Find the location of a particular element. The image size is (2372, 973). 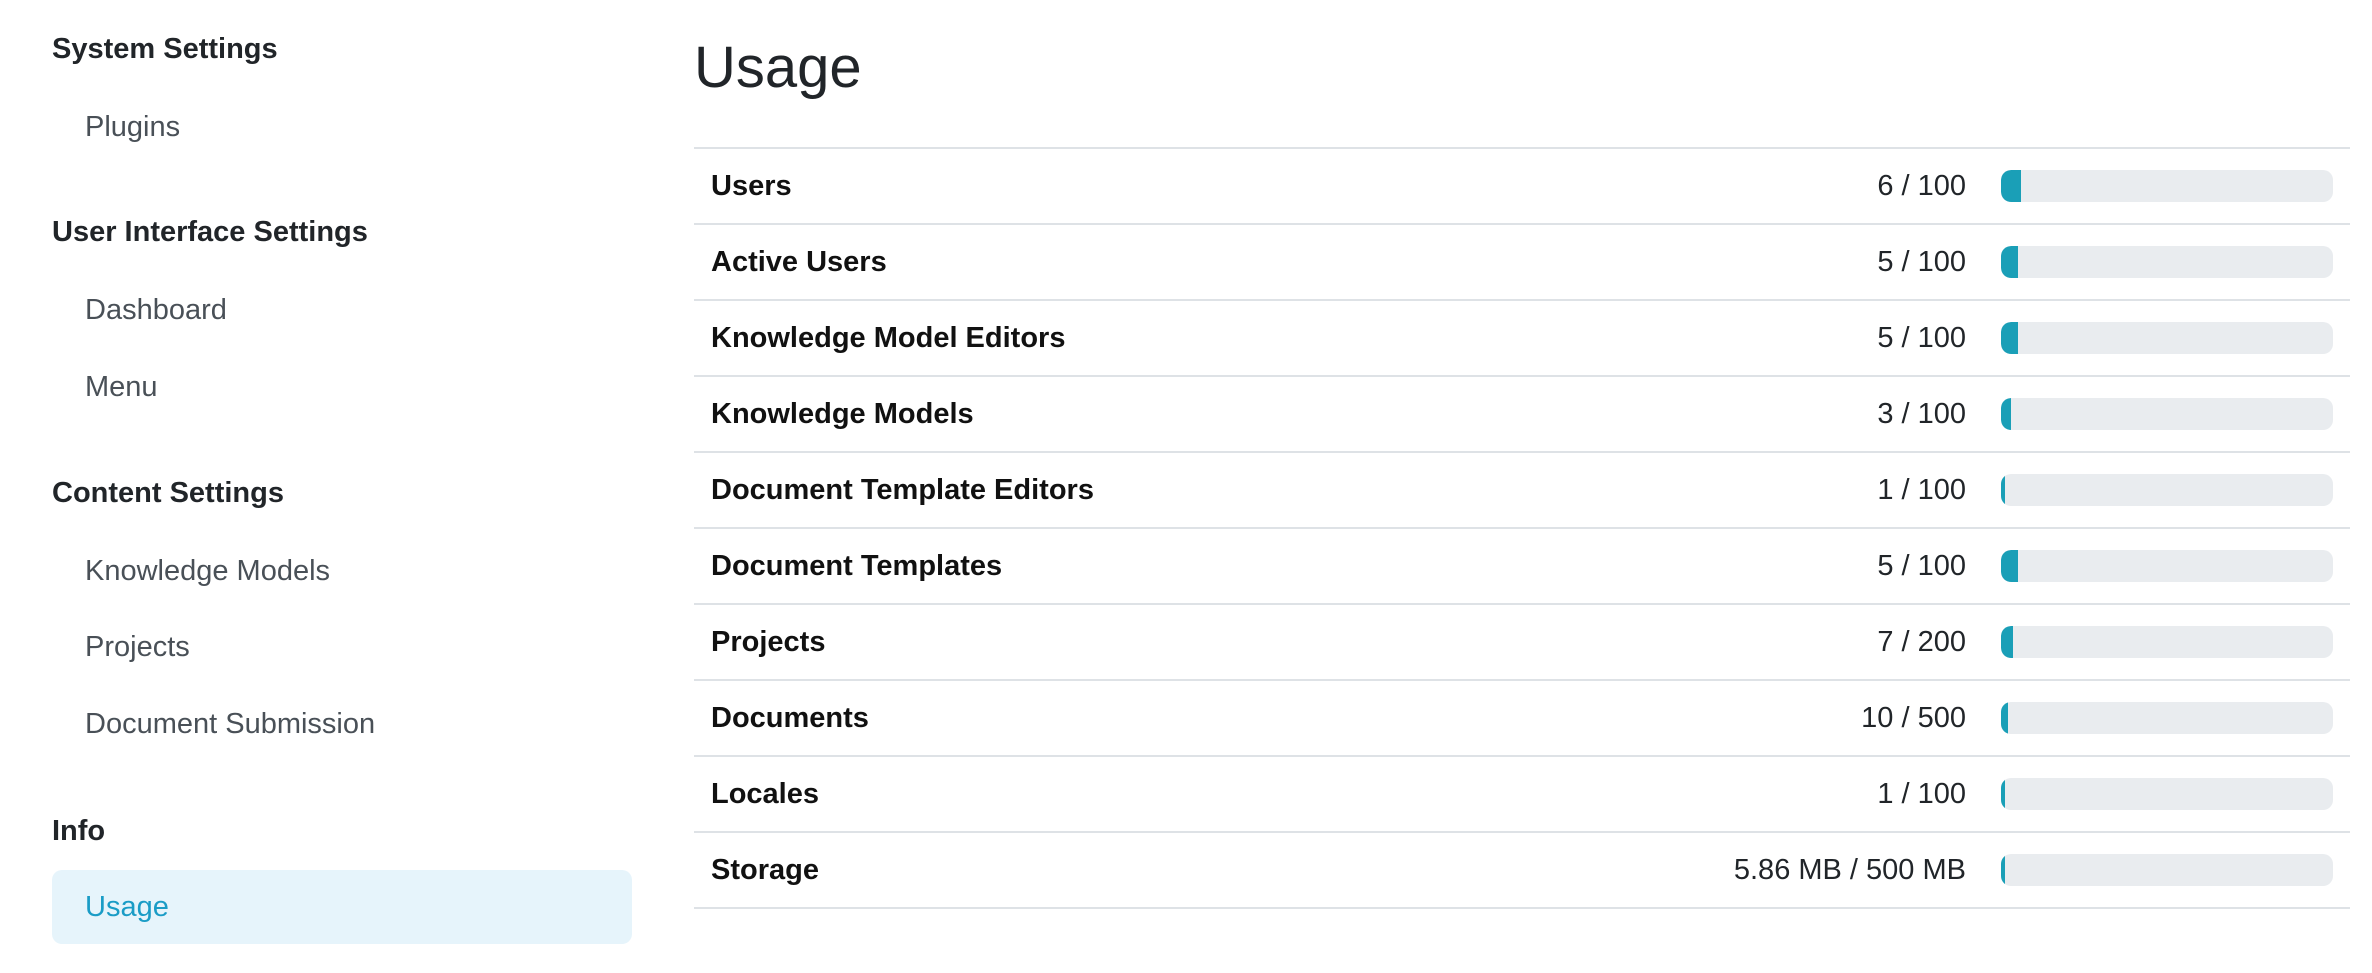

sidebar-item-menu: Menu is located at coordinates (342, 387).